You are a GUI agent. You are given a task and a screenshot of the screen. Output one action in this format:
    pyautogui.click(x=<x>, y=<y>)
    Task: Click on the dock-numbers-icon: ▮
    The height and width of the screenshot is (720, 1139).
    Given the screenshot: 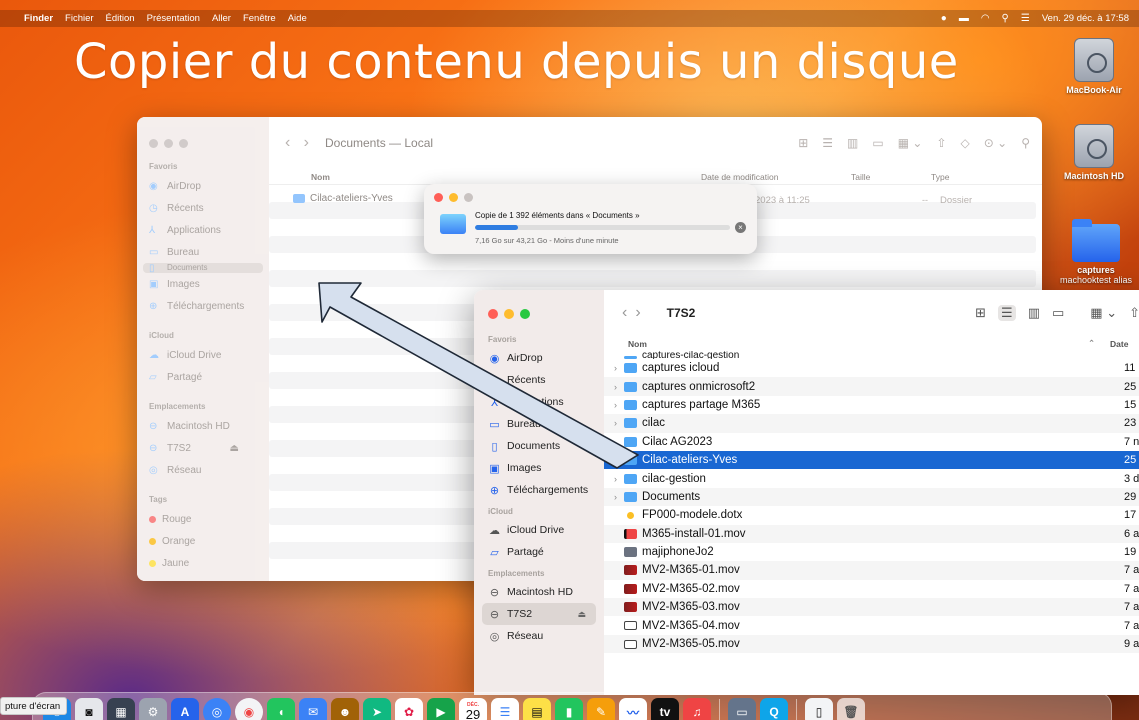 What is the action you would take?
    pyautogui.click(x=569, y=709)
    